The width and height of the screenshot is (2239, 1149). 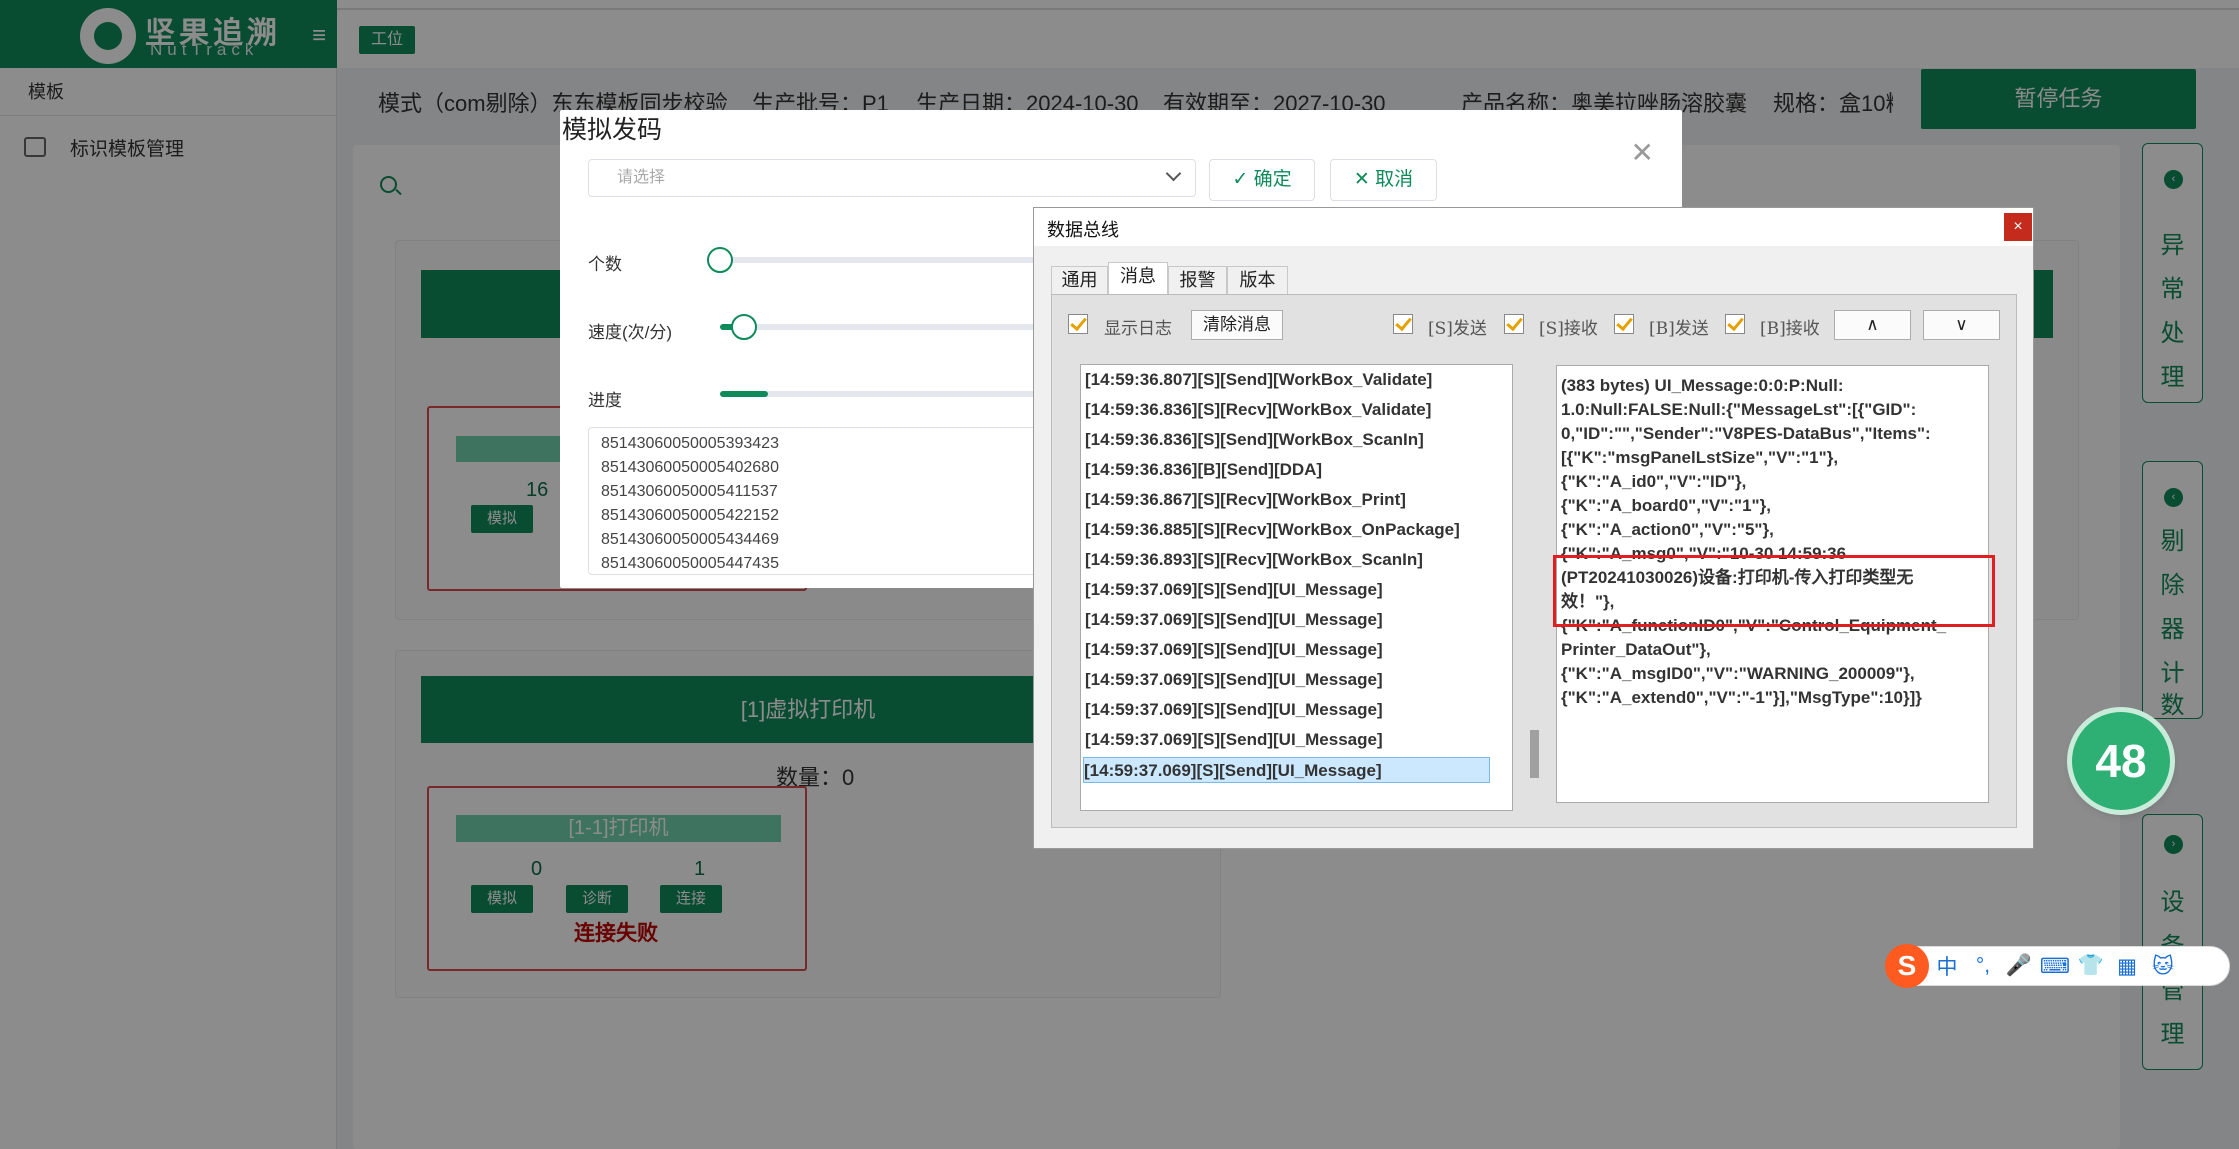 What do you see at coordinates (2018, 227) in the screenshot?
I see `window-close-button: ×` at bounding box center [2018, 227].